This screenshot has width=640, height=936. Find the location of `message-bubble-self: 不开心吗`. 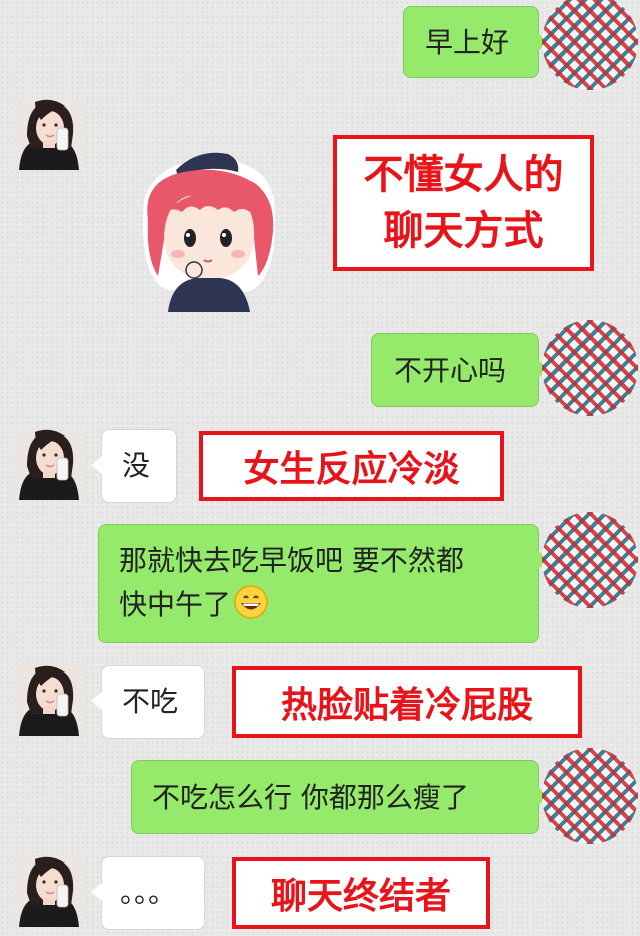

message-bubble-self: 不开心吗 is located at coordinates (460, 370).